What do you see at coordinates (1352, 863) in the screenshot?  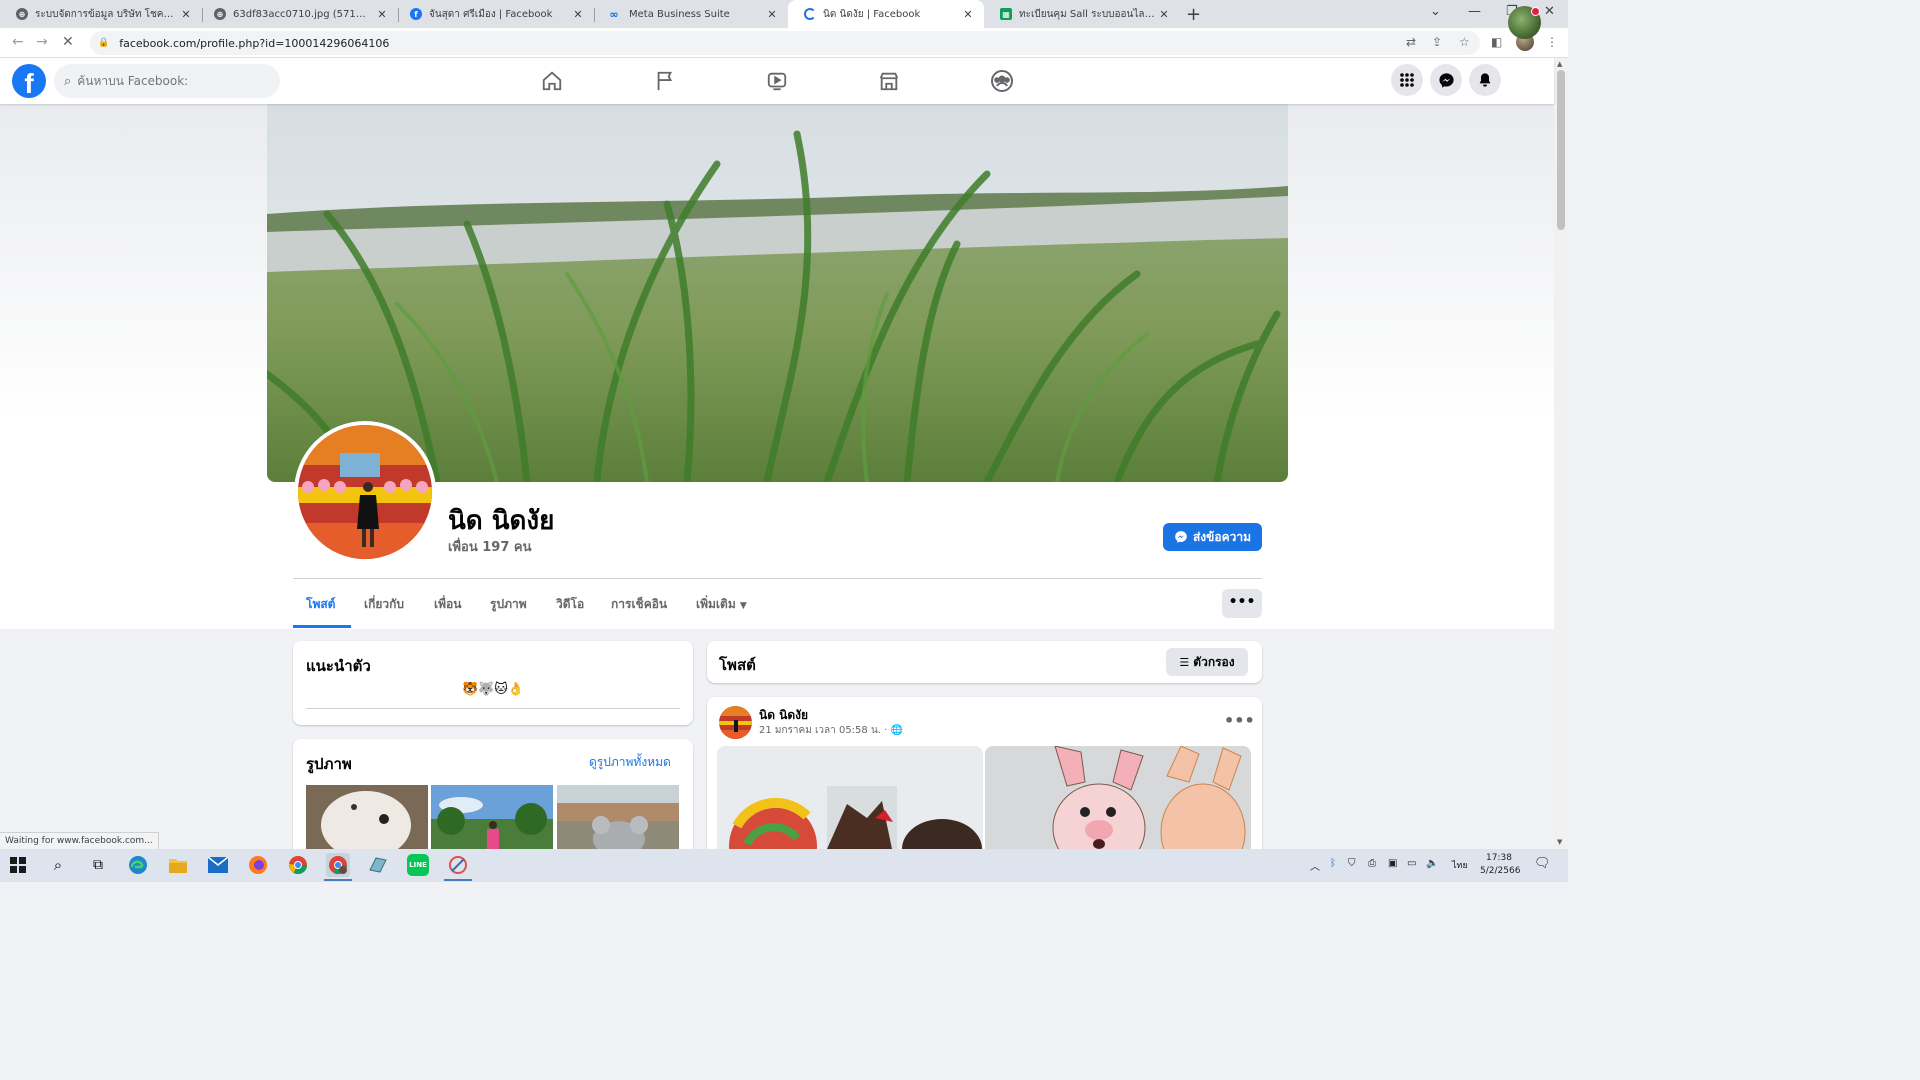 I see `security-shield-icon: ⛉` at bounding box center [1352, 863].